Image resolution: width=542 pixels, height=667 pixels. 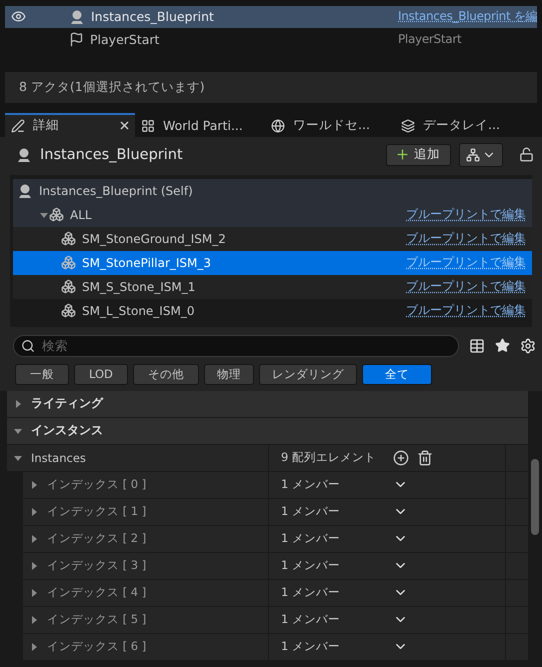 I want to click on eye-icon, so click(x=18, y=16).